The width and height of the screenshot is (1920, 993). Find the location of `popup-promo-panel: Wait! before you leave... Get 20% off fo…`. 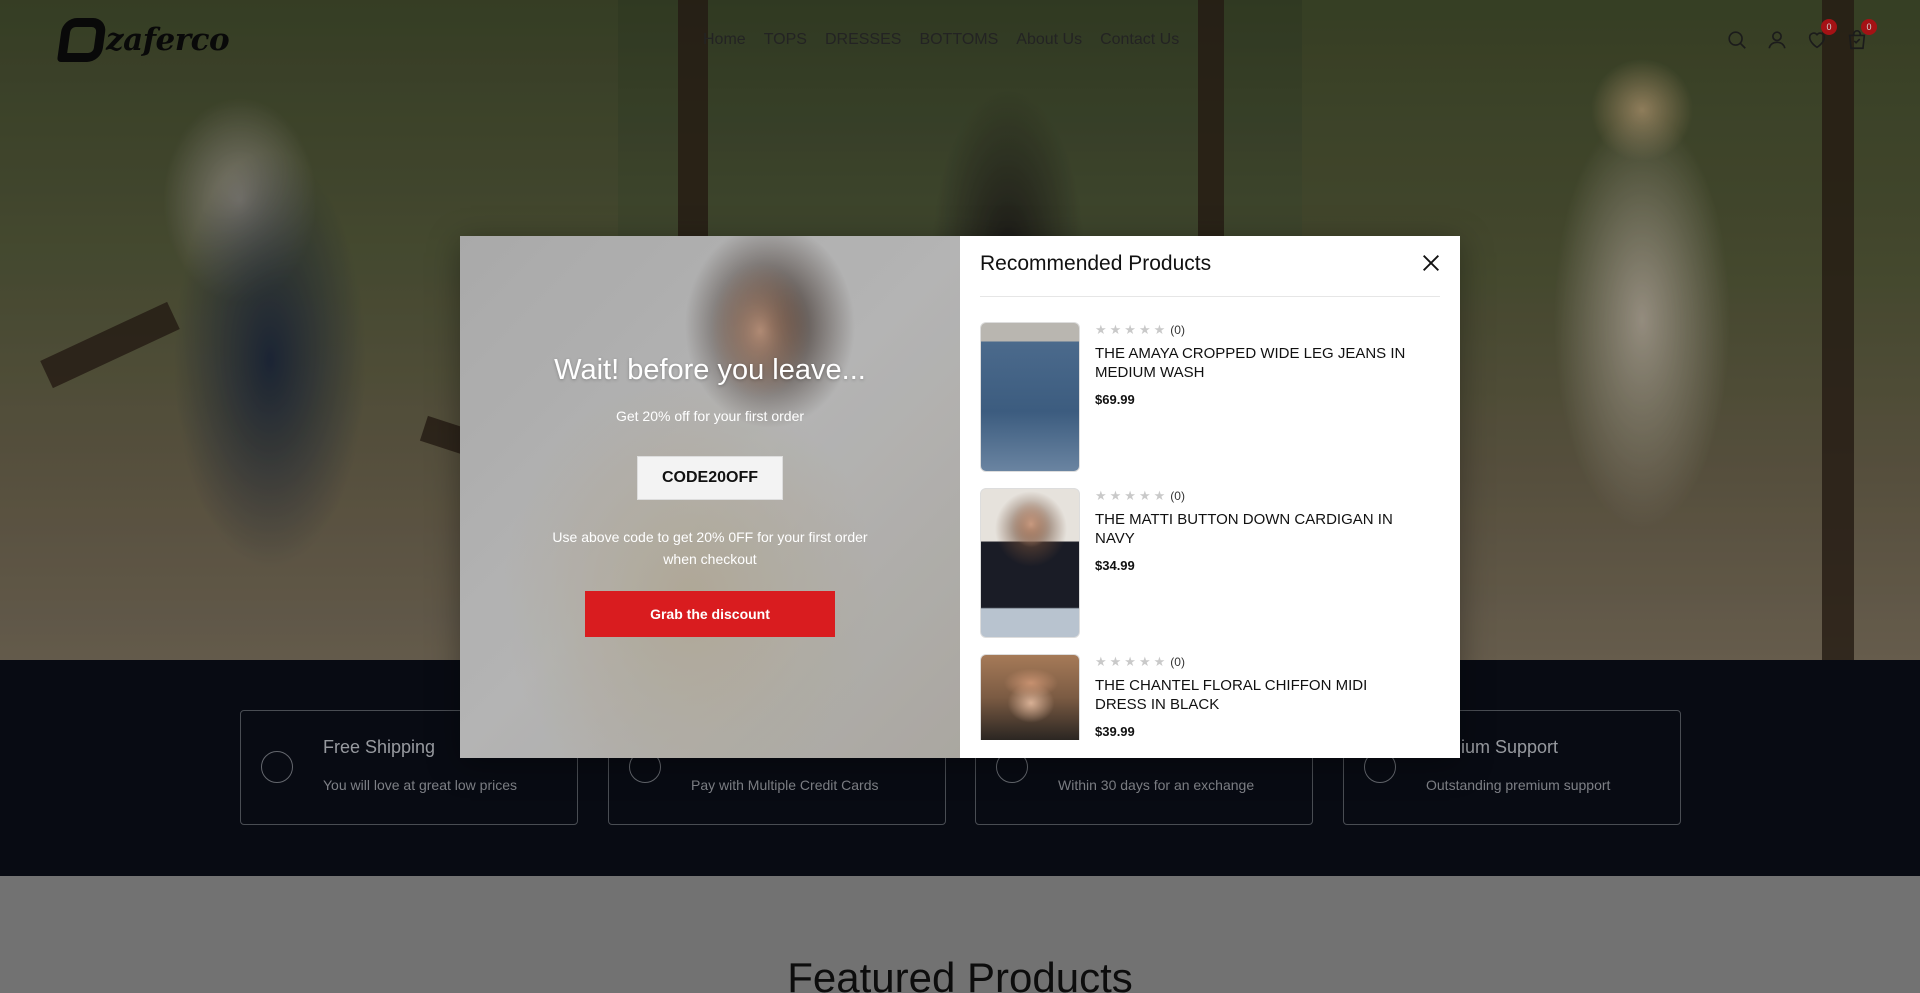

popup-promo-panel: Wait! before you leave... Get 20% off fo… is located at coordinates (710, 497).